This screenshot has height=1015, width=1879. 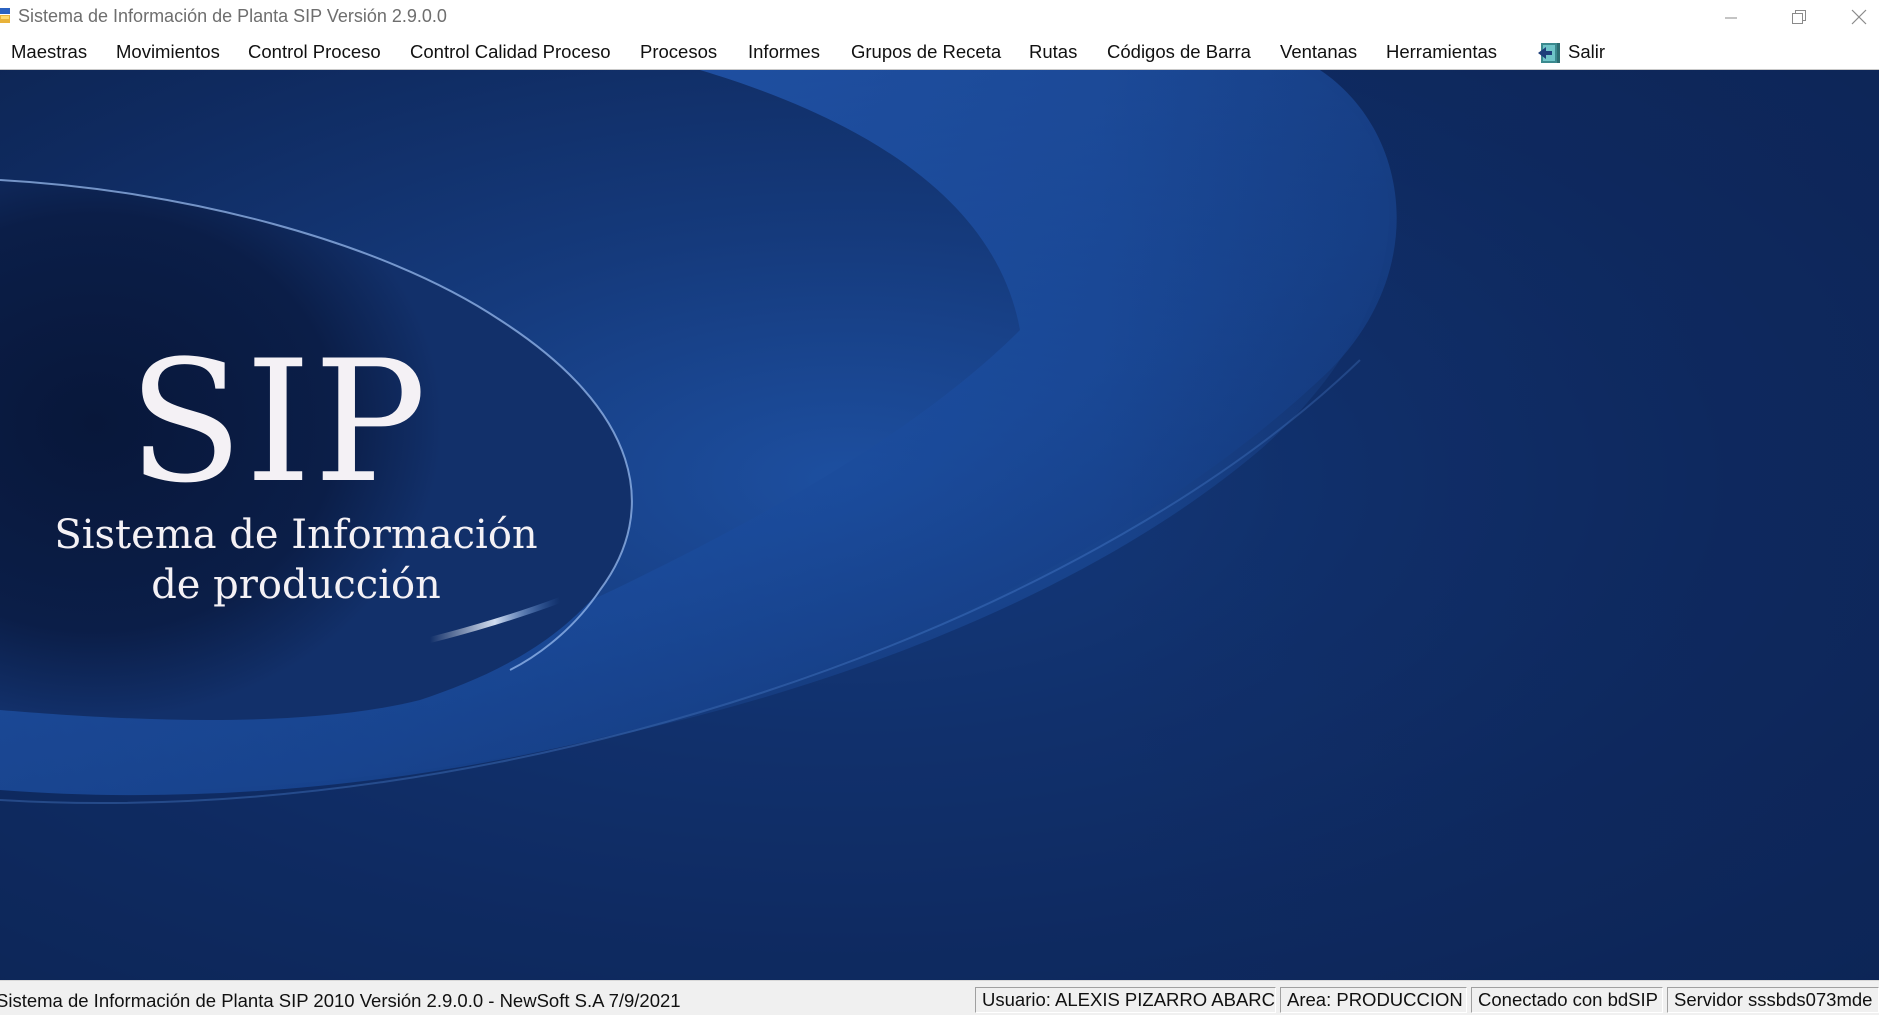 I want to click on menu-control-calidad-proceso: Control Calidad Proceso, so click(x=510, y=51).